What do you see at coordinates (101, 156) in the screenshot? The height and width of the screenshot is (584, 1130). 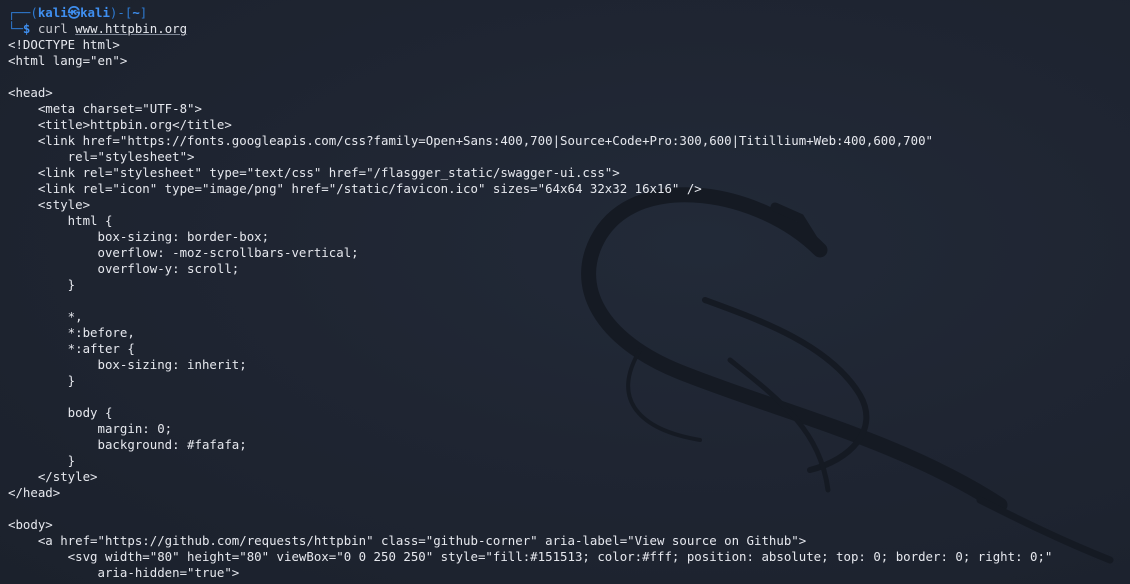 I see `output-line: rel="stylesheet">` at bounding box center [101, 156].